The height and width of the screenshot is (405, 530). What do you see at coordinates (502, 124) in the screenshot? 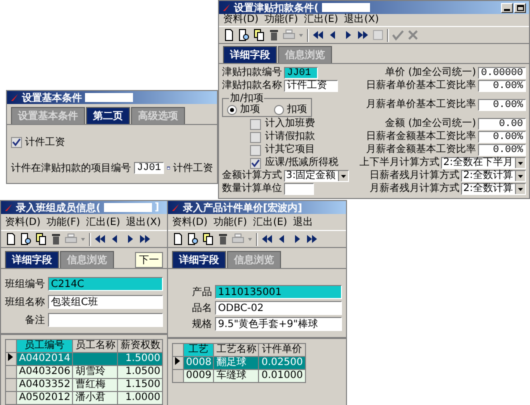
I see `input-field: 0.00` at bounding box center [502, 124].